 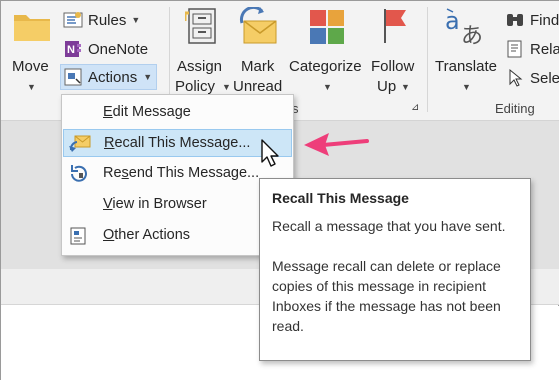 What do you see at coordinates (327, 87) in the screenshot?
I see `categorize-dropdown-caret: ▼` at bounding box center [327, 87].